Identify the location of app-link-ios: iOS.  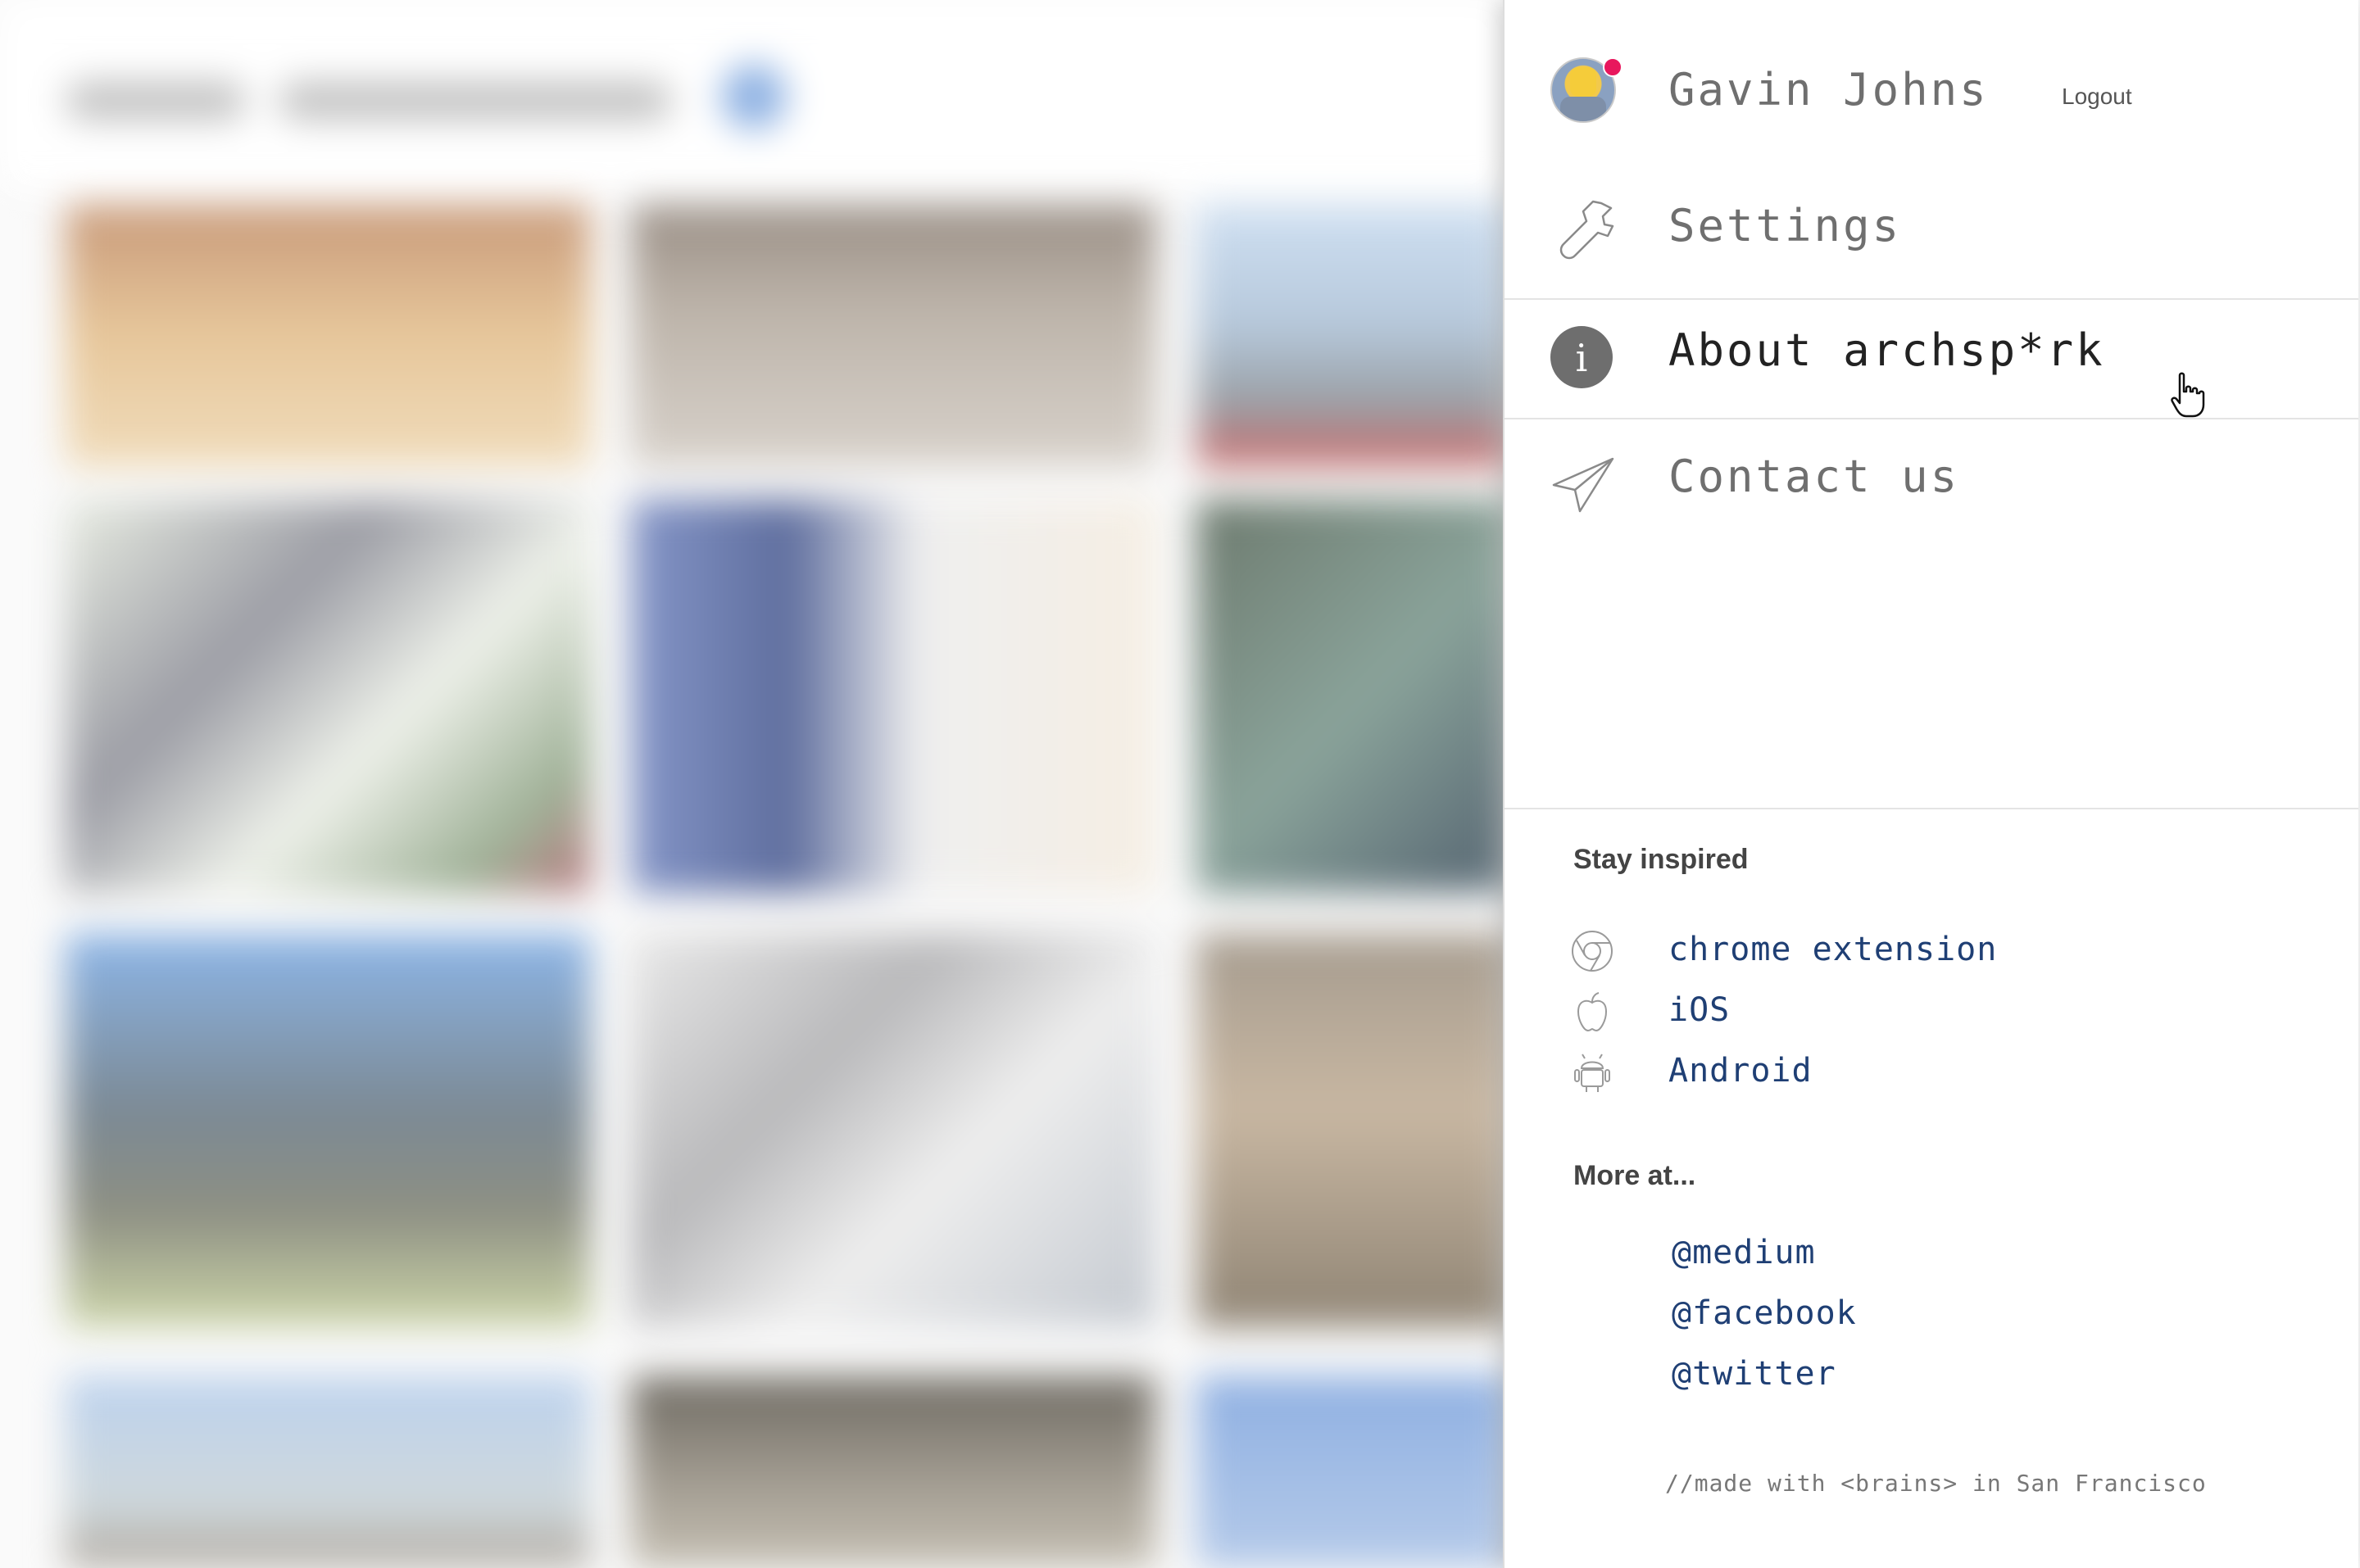
(1898, 1011).